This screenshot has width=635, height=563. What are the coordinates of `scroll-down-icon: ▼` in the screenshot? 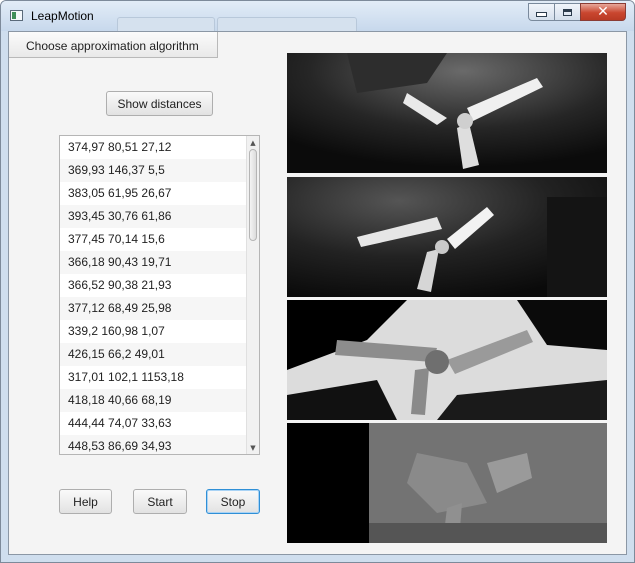 It's located at (253, 447).